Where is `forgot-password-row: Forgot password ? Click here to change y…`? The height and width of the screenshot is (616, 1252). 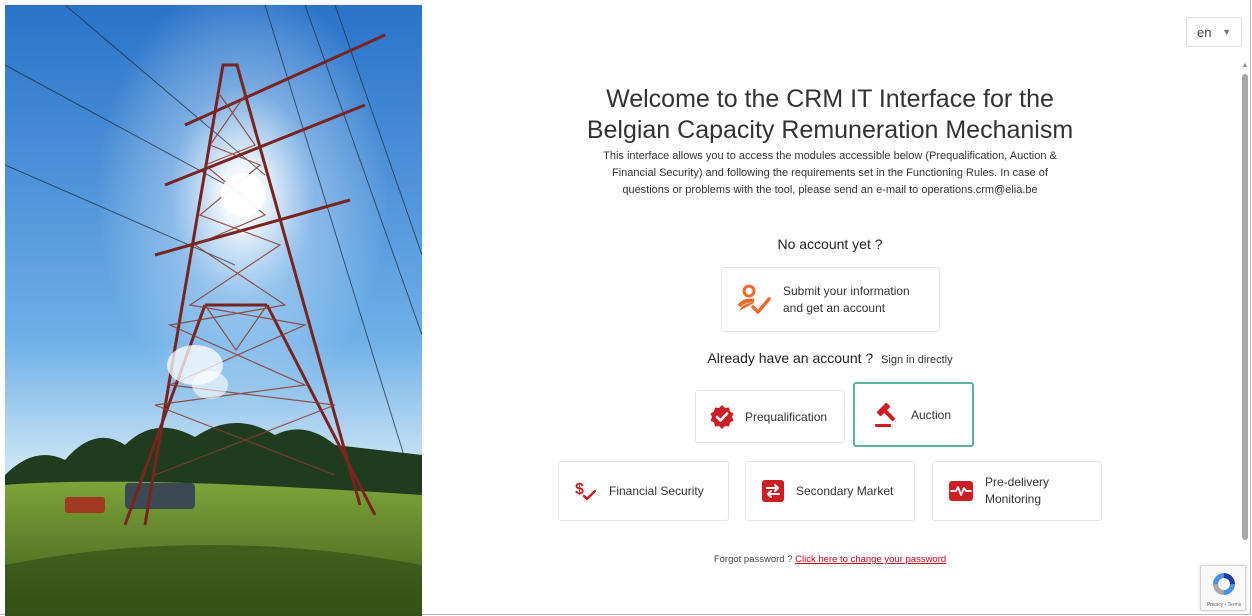 forgot-password-row: Forgot password ? Click here to change y… is located at coordinates (830, 559).